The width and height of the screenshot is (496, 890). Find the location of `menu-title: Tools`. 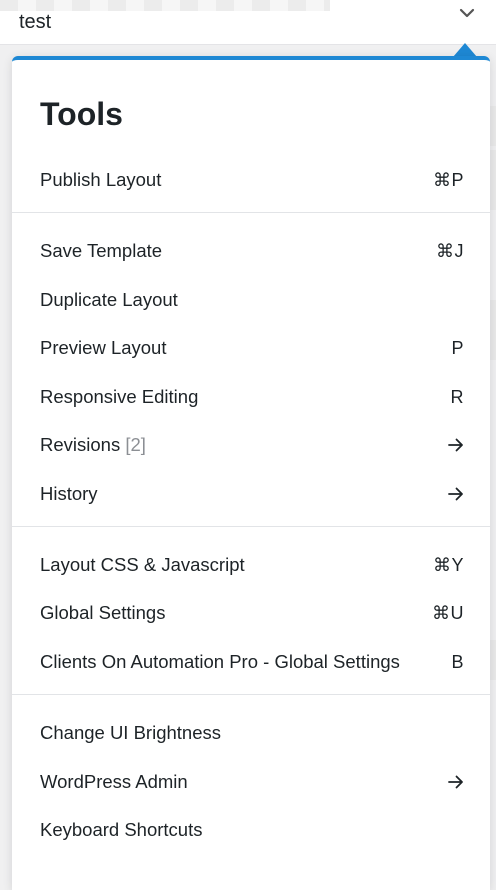

menu-title: Tools is located at coordinates (81, 114).